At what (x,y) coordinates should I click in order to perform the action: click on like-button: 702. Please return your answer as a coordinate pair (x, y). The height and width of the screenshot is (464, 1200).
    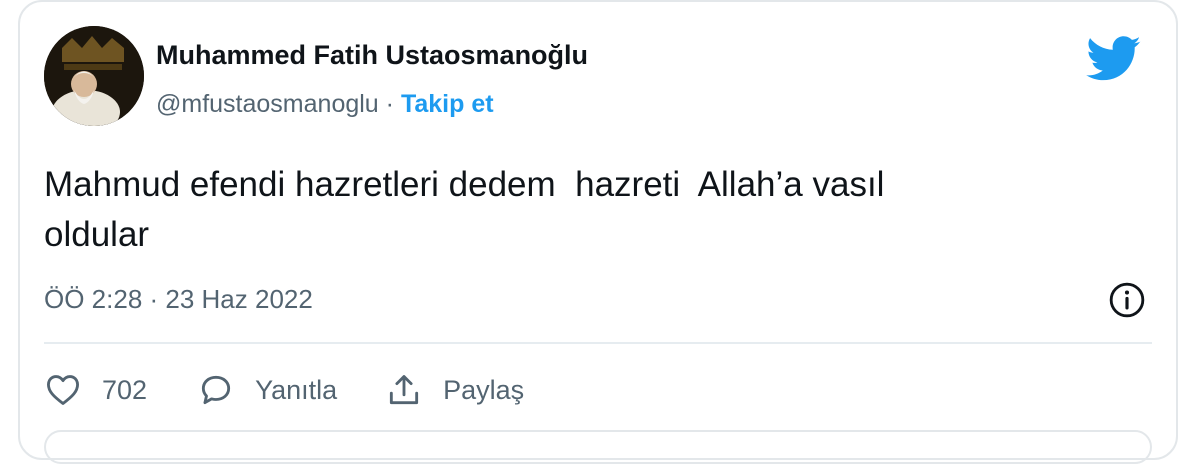
    Looking at the image, I should click on (95, 390).